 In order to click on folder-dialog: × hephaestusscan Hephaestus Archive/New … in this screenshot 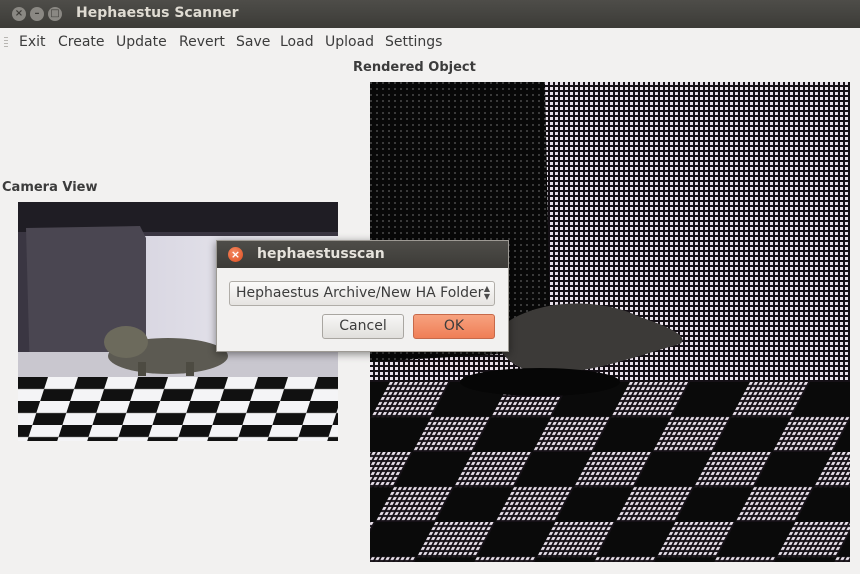, I will do `click(362, 296)`.